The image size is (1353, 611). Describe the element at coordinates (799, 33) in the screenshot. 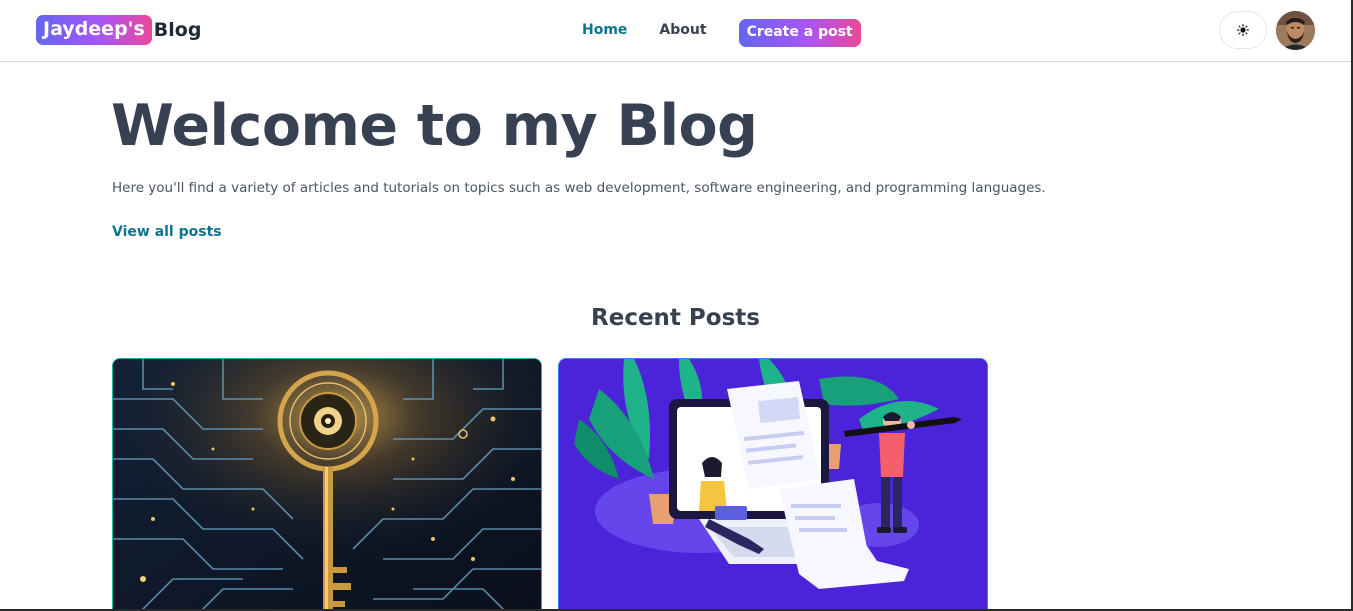

I see `create-post-button: Create a post` at that location.